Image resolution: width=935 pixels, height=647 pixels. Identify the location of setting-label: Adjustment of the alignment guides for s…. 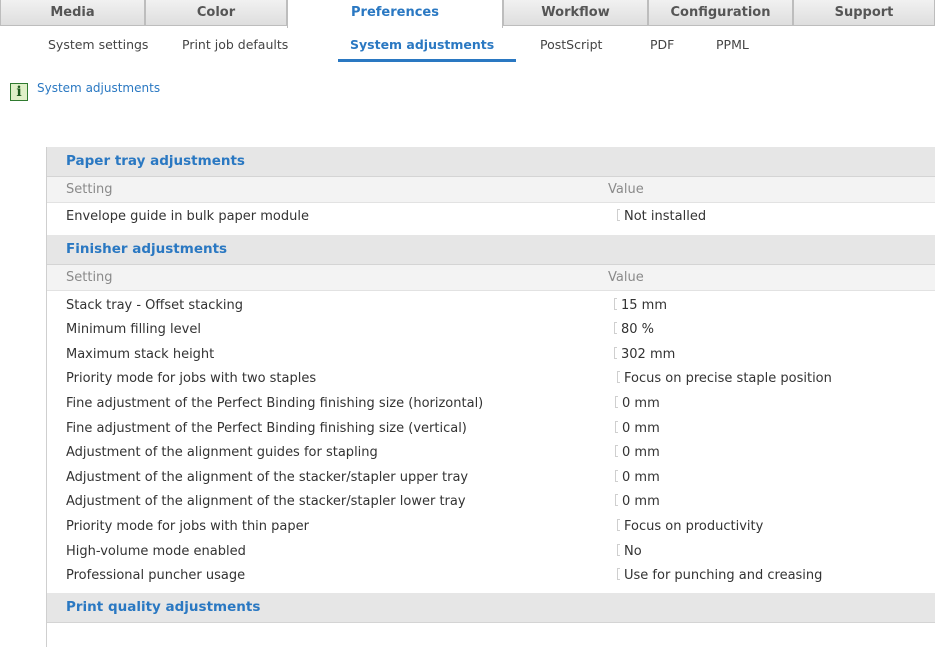
(222, 453).